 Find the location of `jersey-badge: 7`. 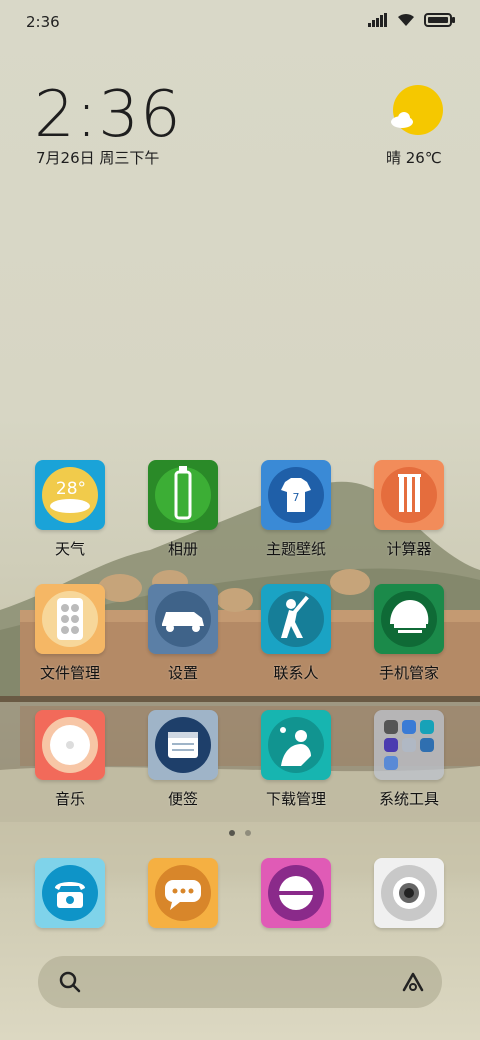

jersey-badge: 7 is located at coordinates (296, 497).